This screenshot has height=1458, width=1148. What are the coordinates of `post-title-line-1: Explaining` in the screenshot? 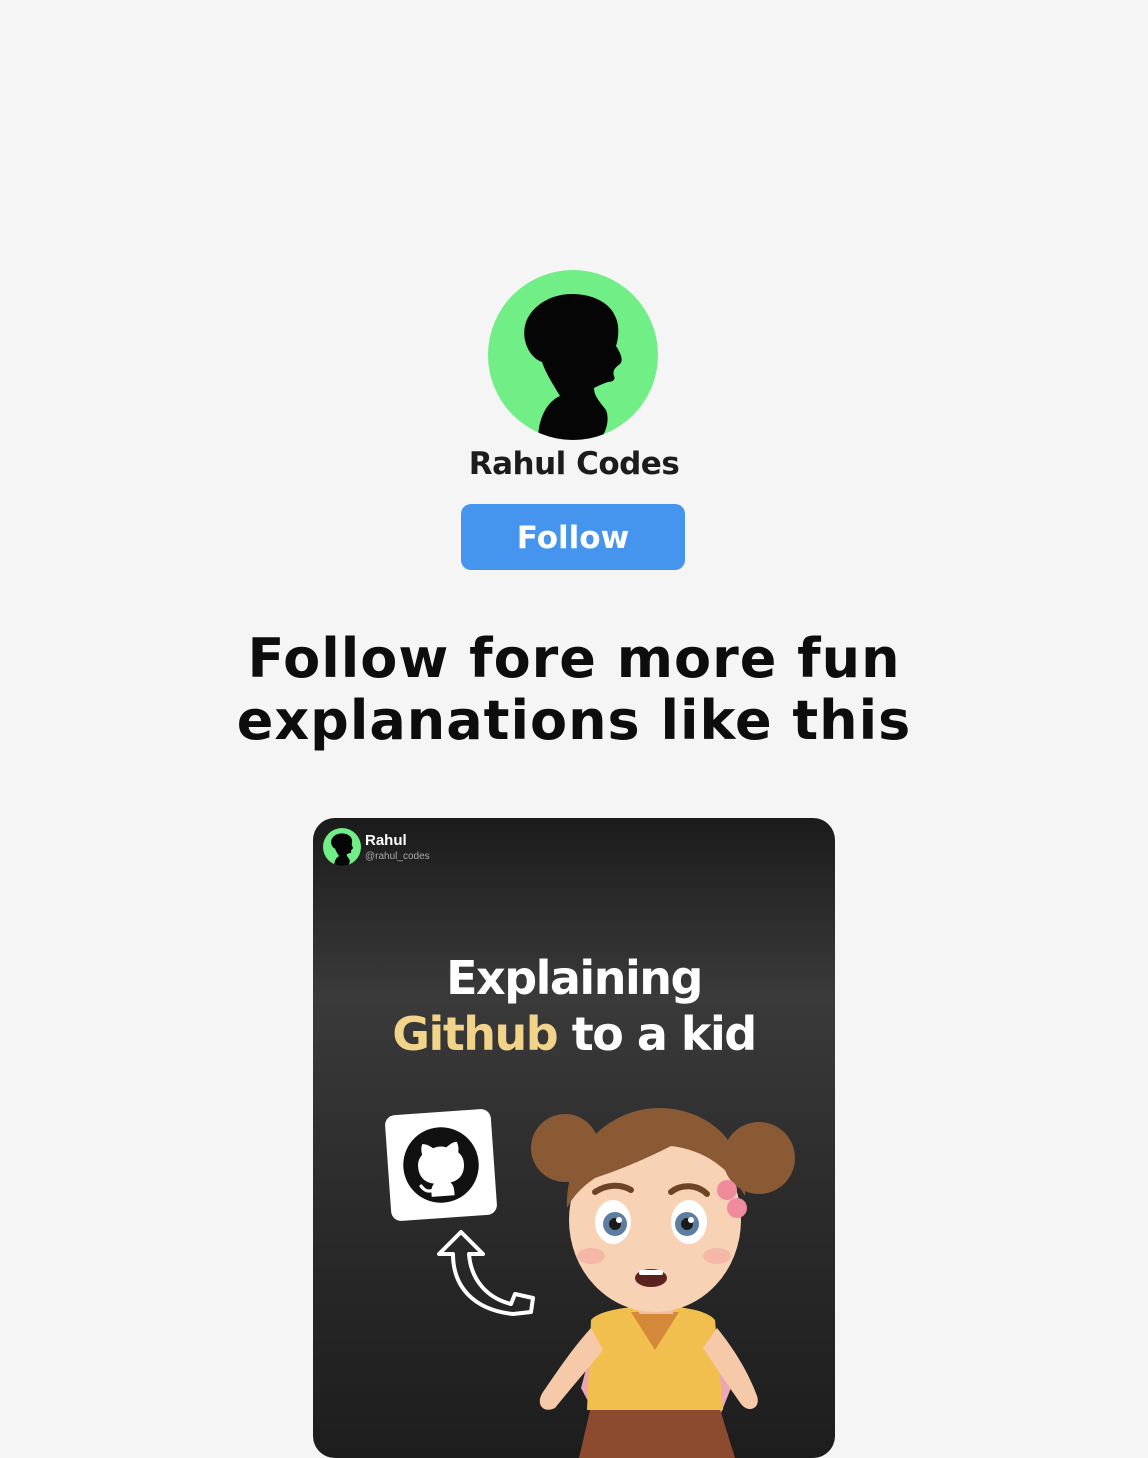 It's located at (574, 978).